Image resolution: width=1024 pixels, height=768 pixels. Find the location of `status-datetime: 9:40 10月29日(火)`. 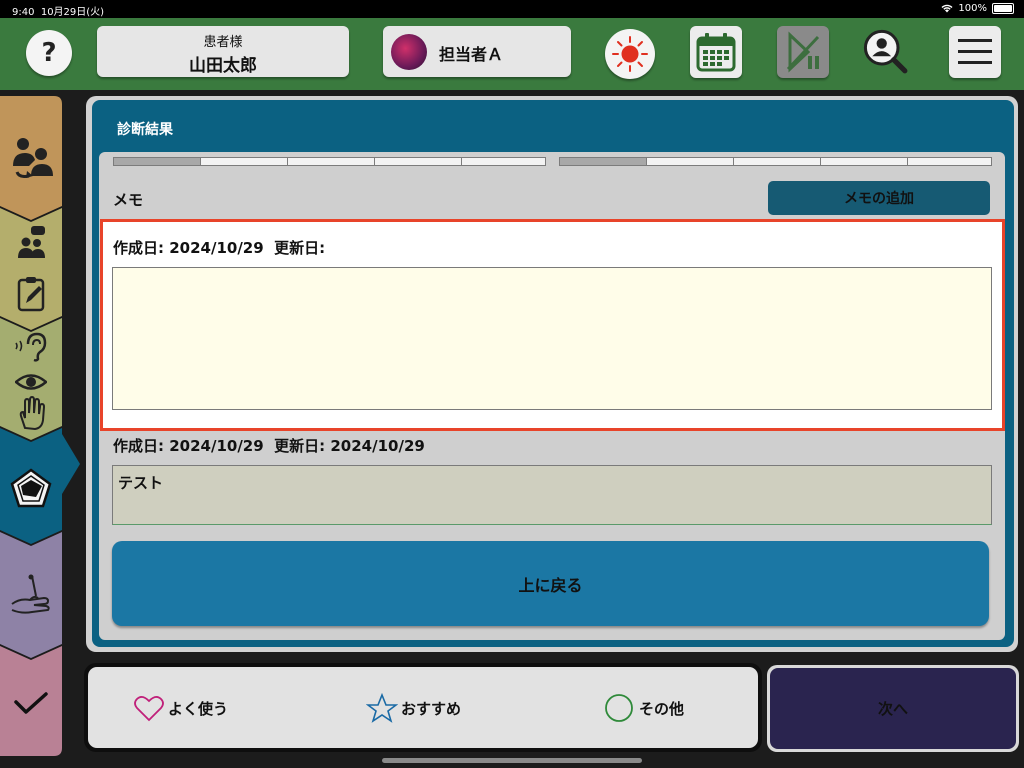

status-datetime: 9:40 10月29日(火) is located at coordinates (58, 12).